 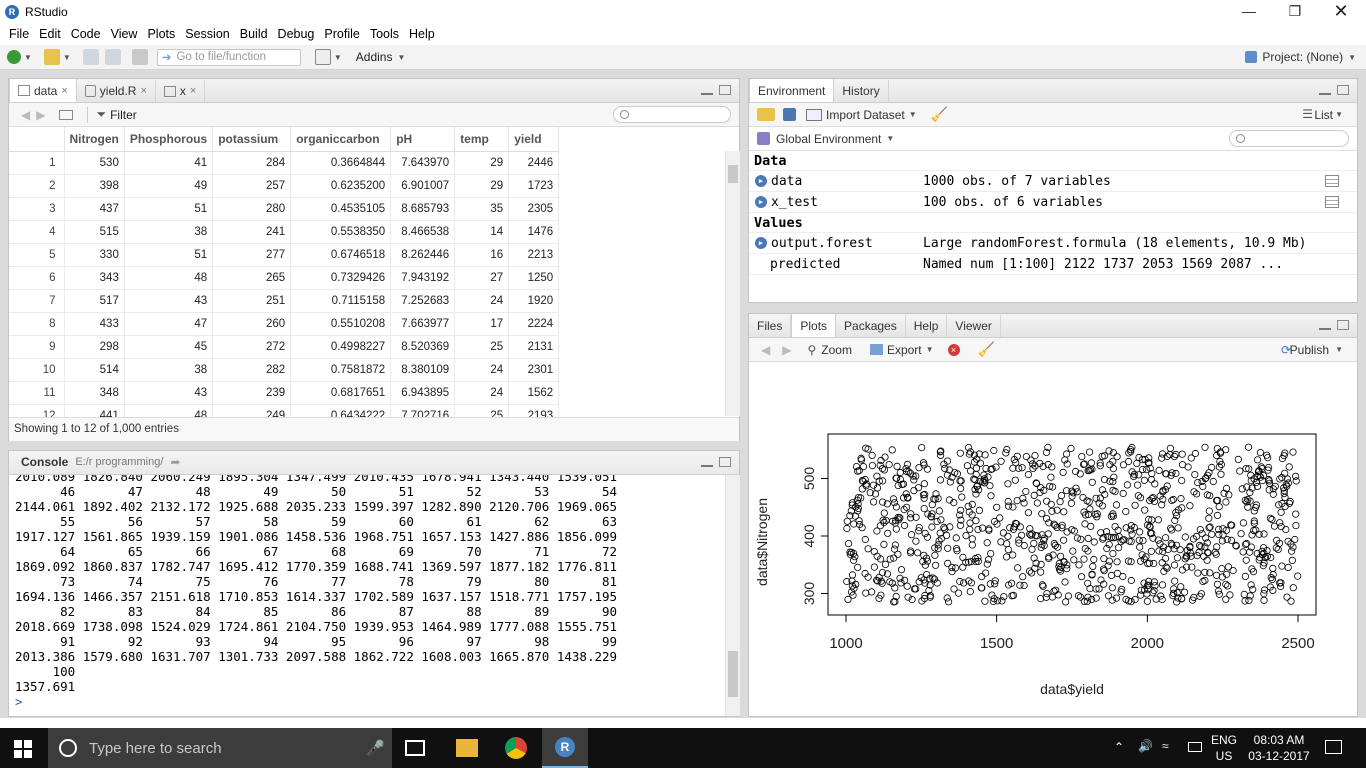 I want to click on menu-tools: Tools, so click(x=384, y=34).